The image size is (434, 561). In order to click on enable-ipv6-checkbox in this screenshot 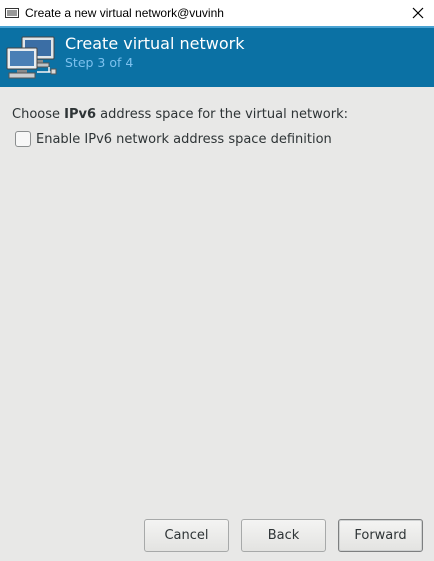, I will do `click(23, 139)`.